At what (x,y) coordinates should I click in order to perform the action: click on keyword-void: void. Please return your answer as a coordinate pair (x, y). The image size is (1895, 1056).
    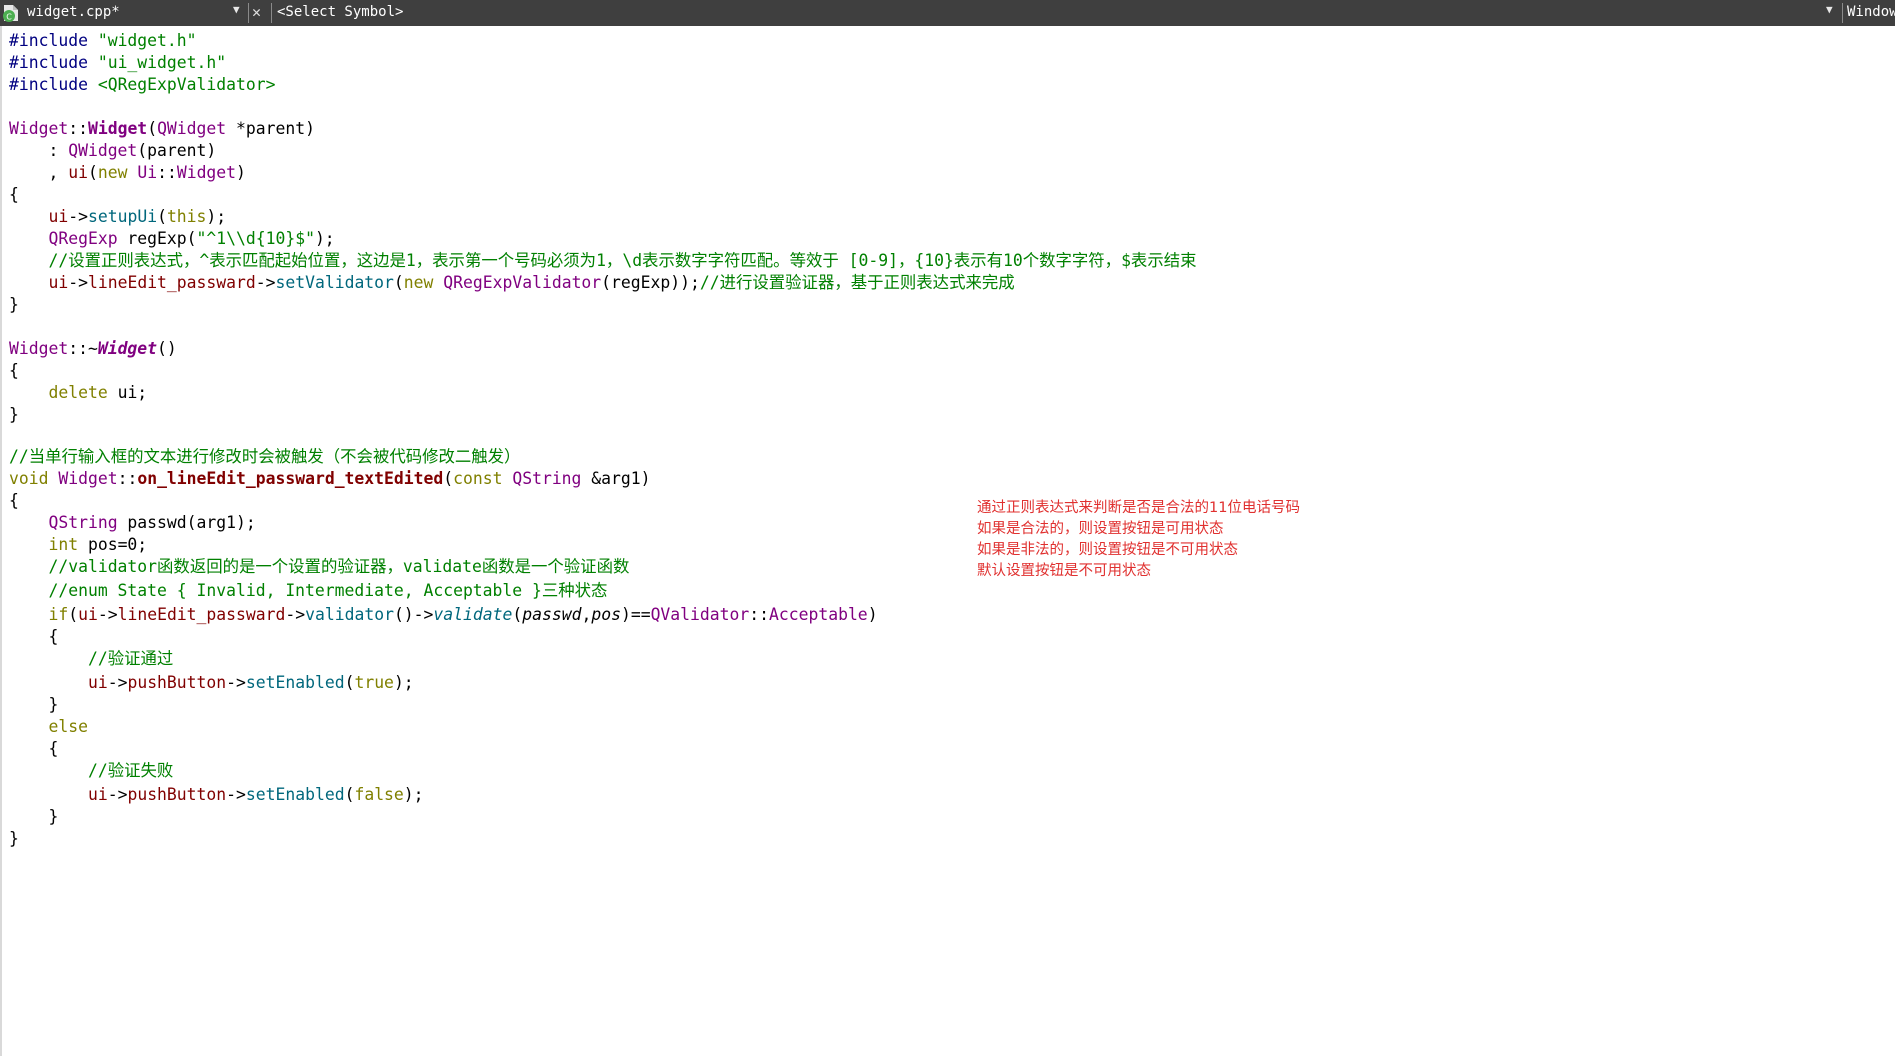
    Looking at the image, I should click on (29, 478).